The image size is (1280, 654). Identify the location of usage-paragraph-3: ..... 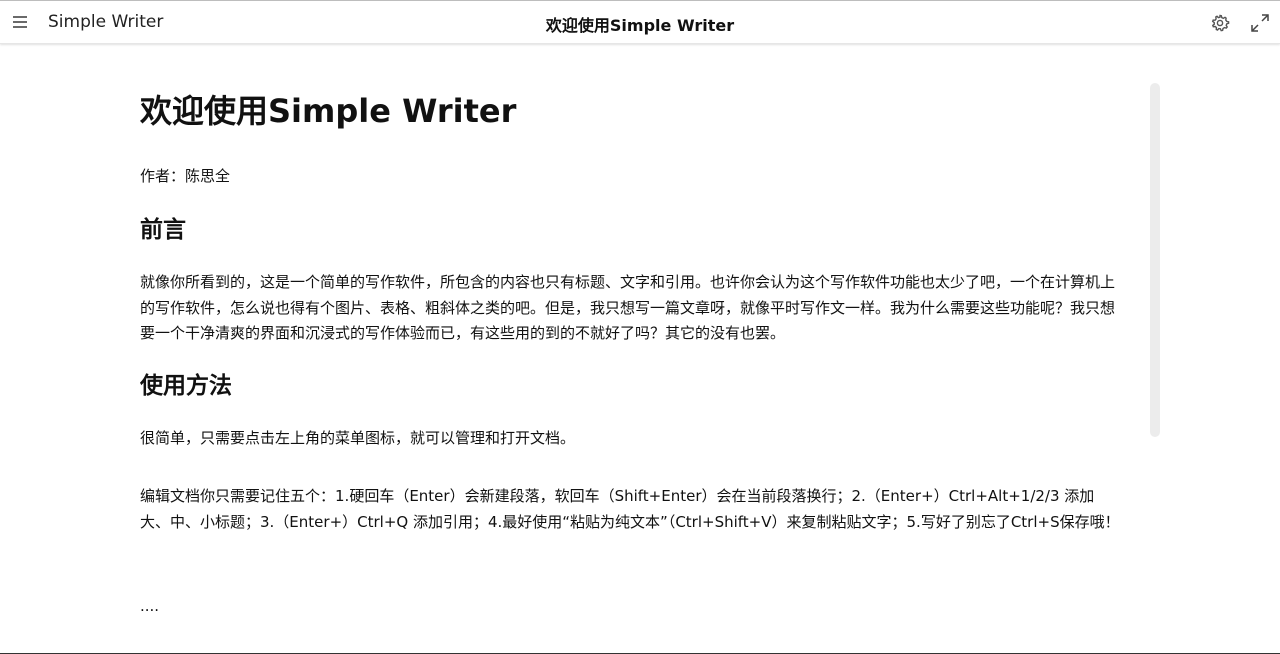
(631, 607).